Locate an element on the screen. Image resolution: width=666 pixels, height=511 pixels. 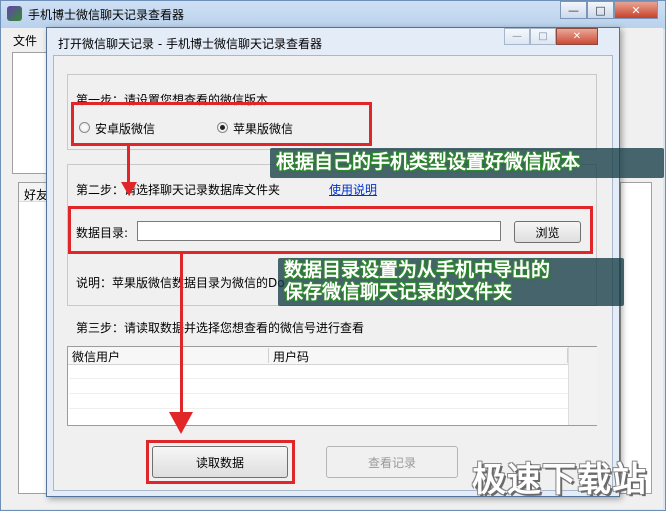
main-maximize-button: □ is located at coordinates (600, 10).